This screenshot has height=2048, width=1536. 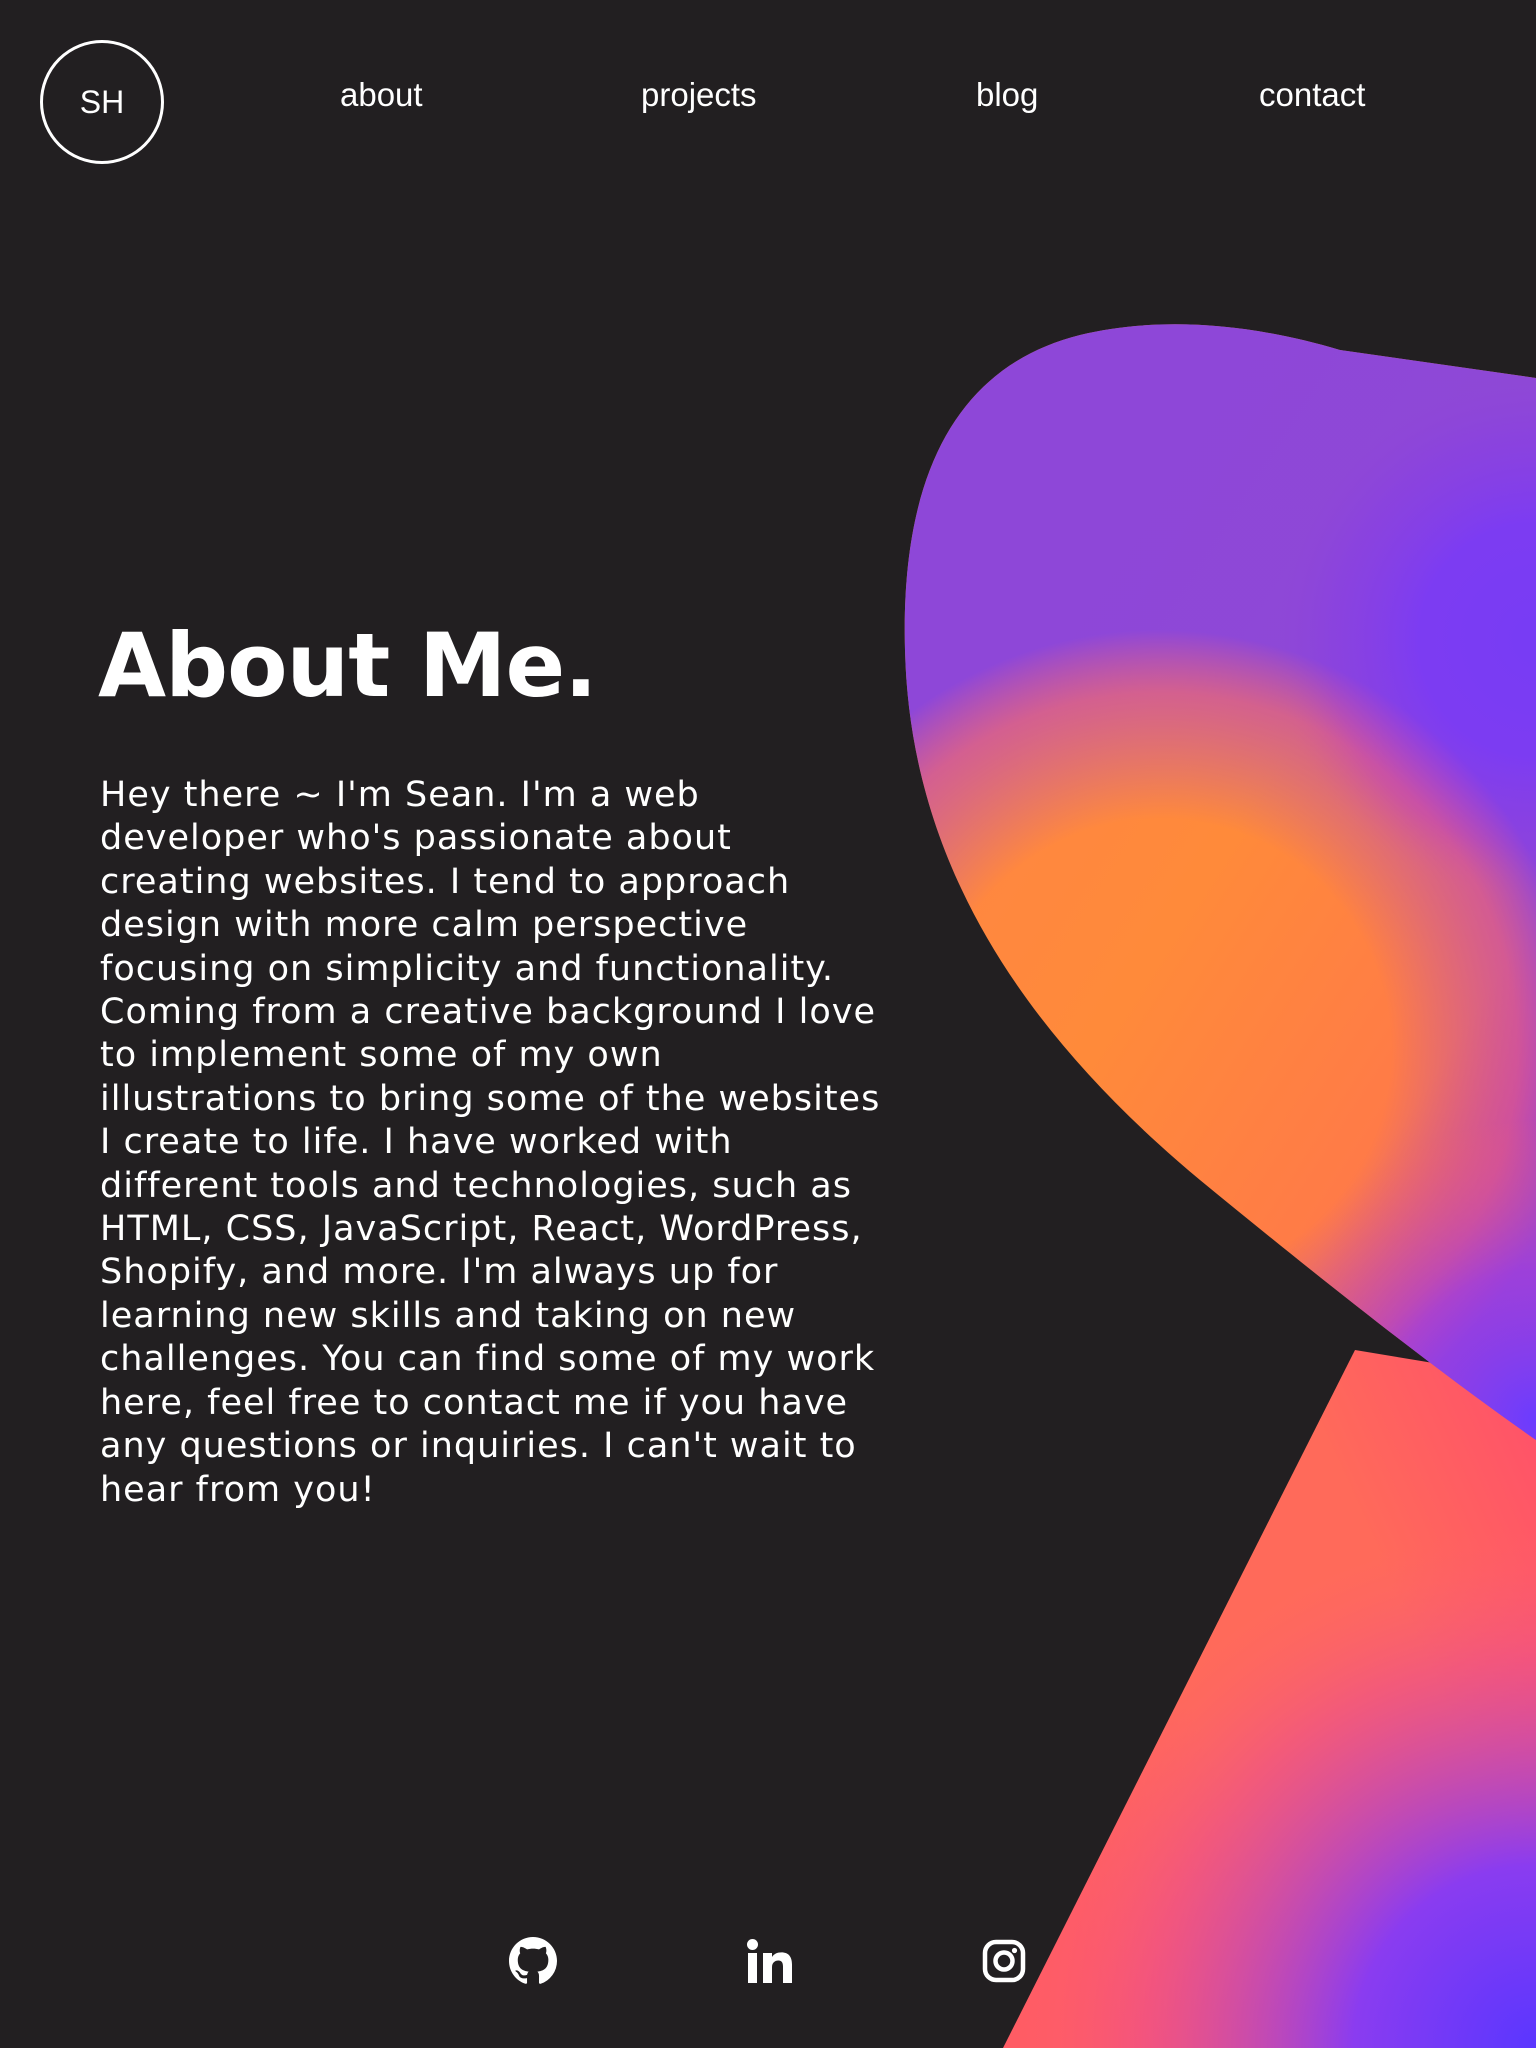 What do you see at coordinates (381, 95) in the screenshot?
I see `nav-link-about: about` at bounding box center [381, 95].